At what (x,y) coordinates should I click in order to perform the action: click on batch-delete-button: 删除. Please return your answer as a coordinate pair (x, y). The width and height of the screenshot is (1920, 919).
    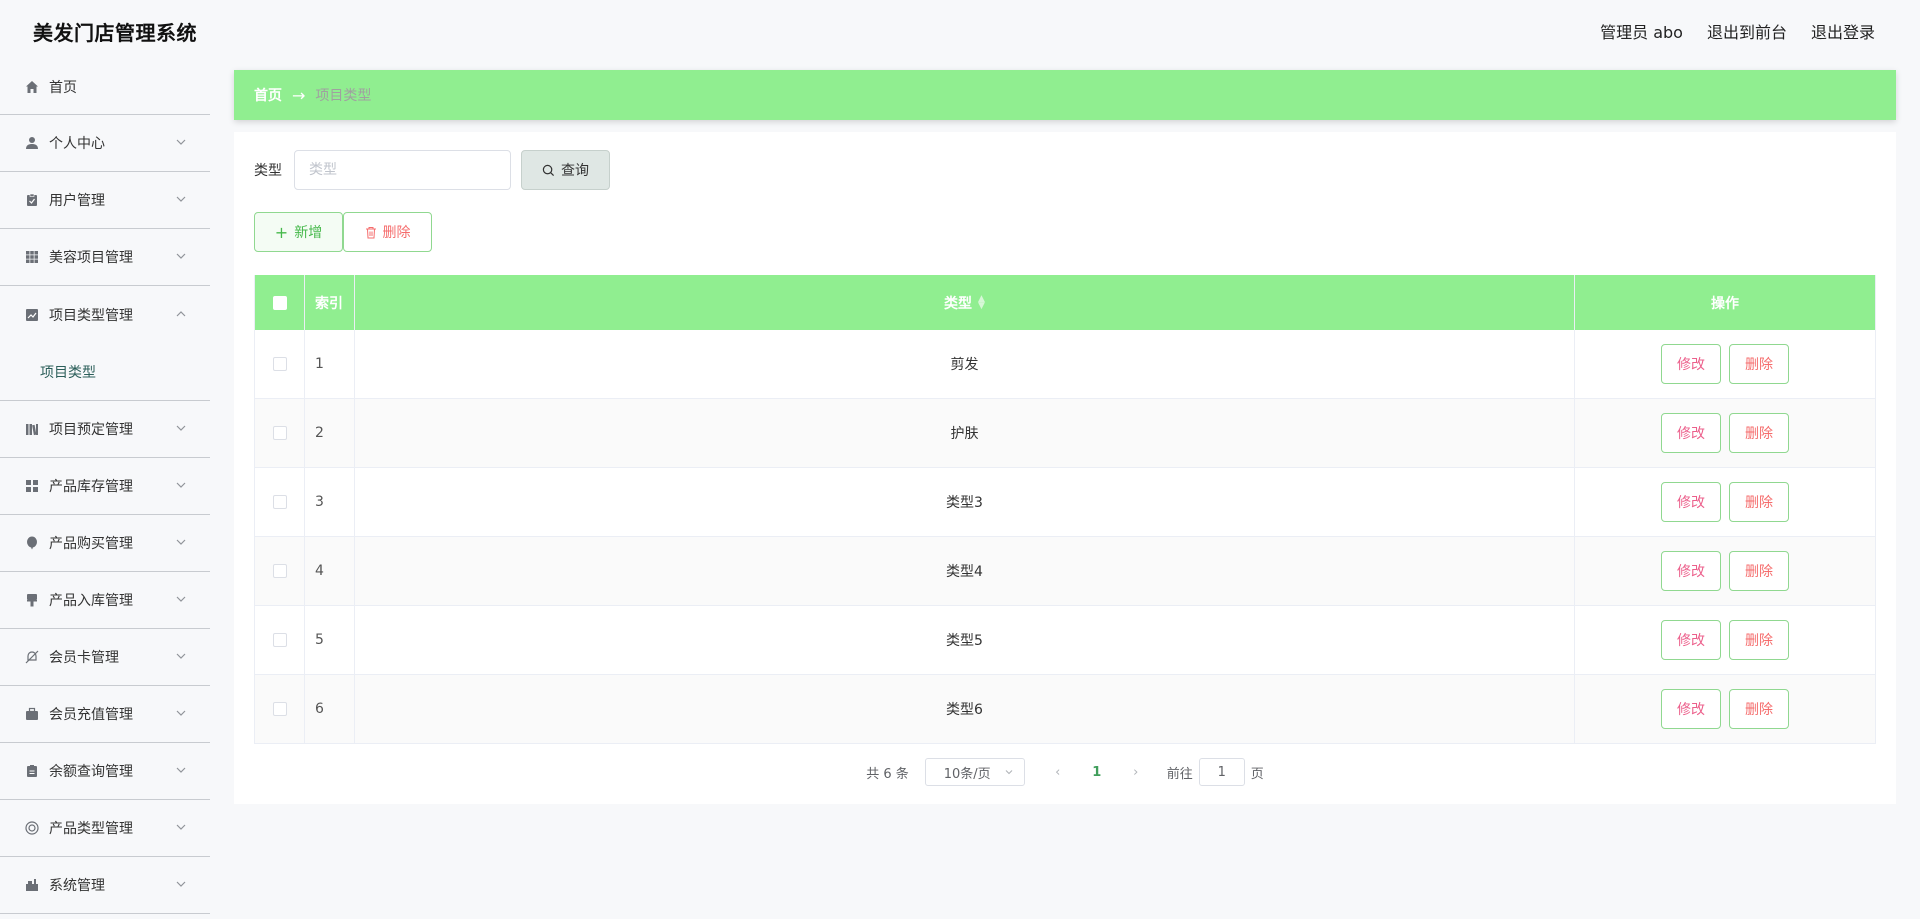
    Looking at the image, I should click on (387, 232).